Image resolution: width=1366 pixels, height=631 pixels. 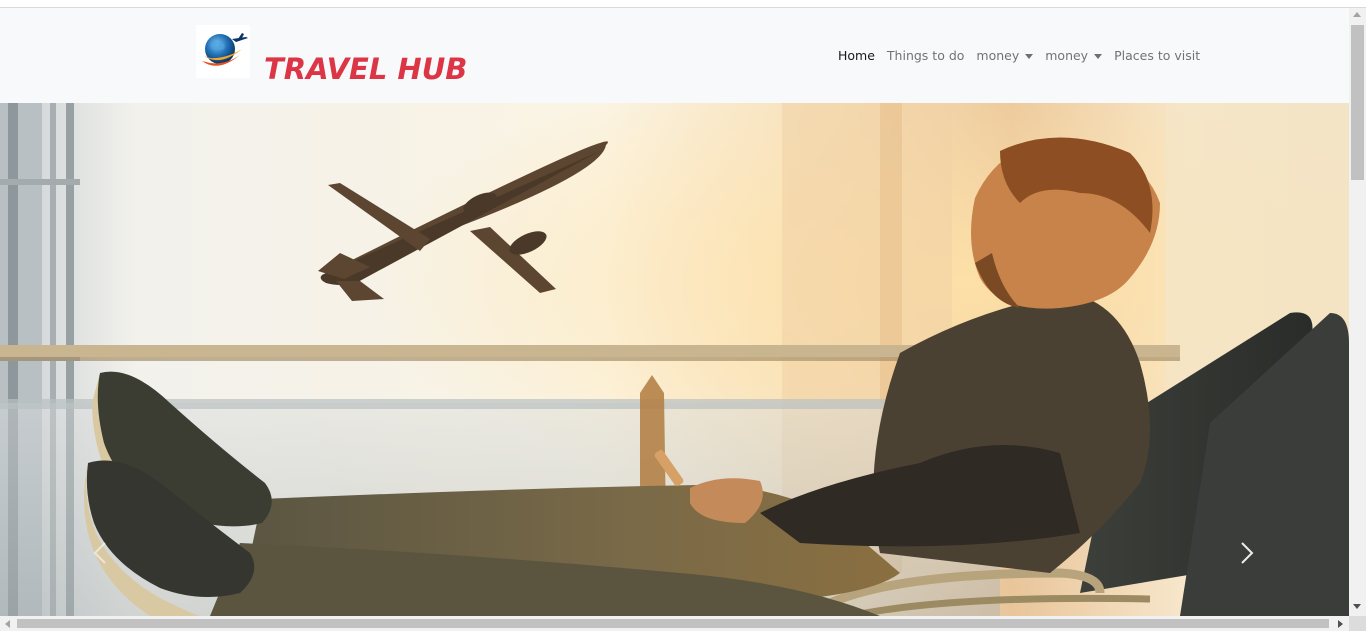 I want to click on nav-item-money-dropdown-2: money, so click(x=1073, y=56).